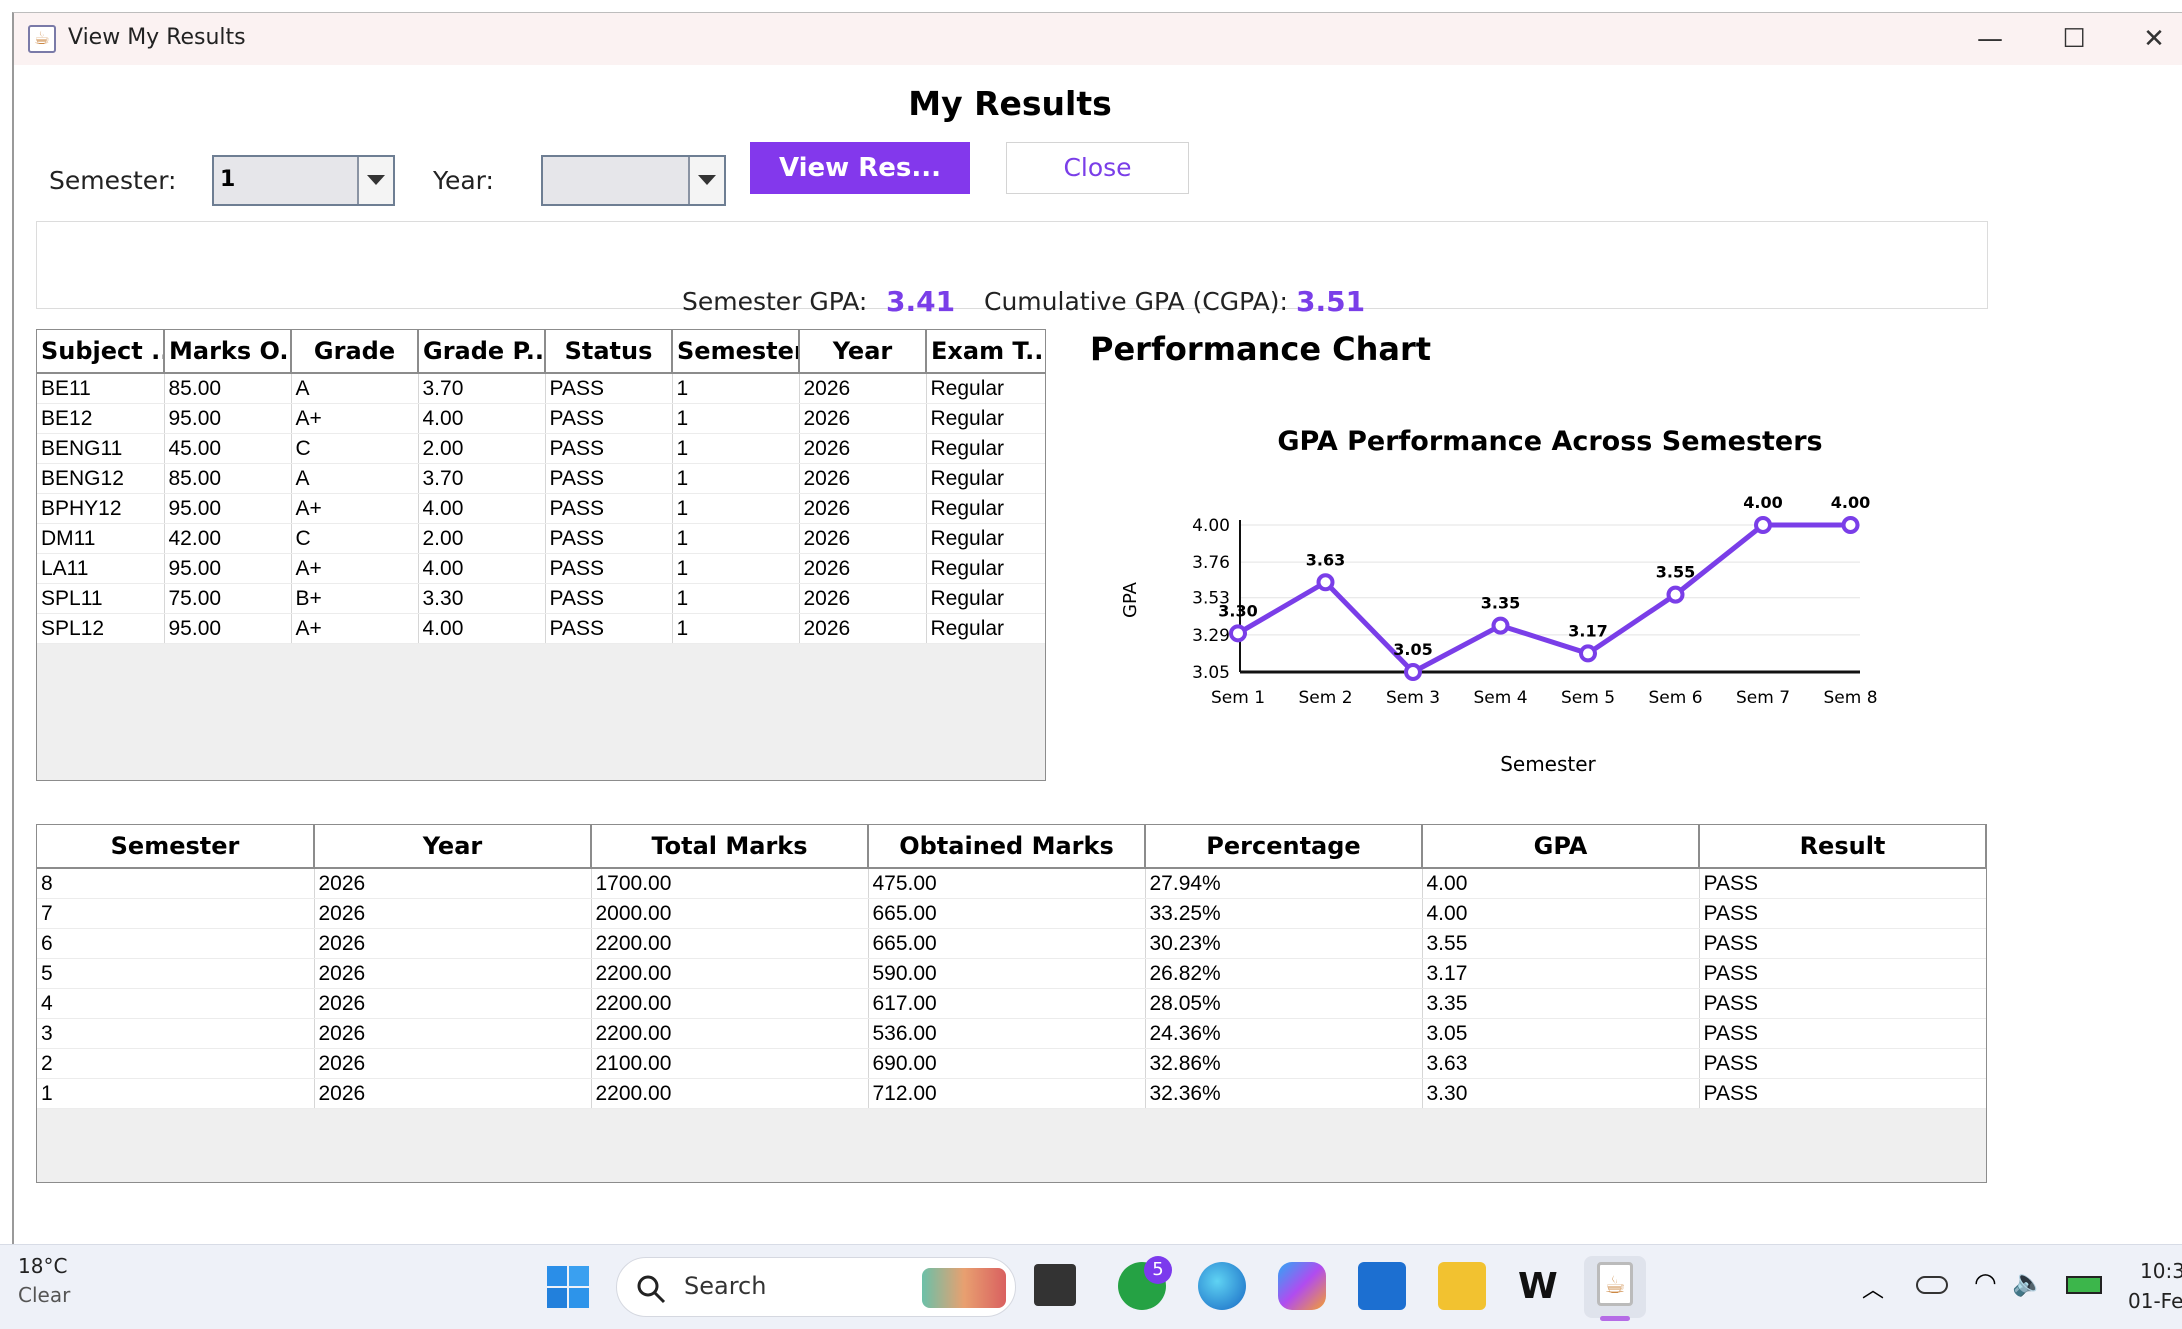 Image resolution: width=2182 pixels, height=1329 pixels. Describe the element at coordinates (1302, 1286) in the screenshot. I see `copilot-icon` at that location.